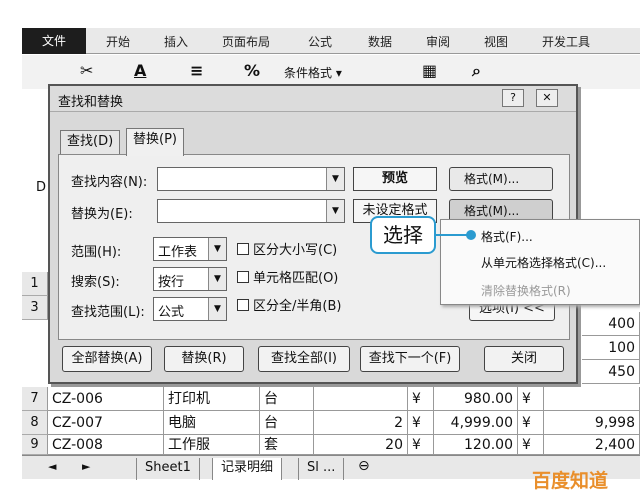 This screenshot has height=499, width=640. I want to click on cell-partial: 400, so click(611, 324).